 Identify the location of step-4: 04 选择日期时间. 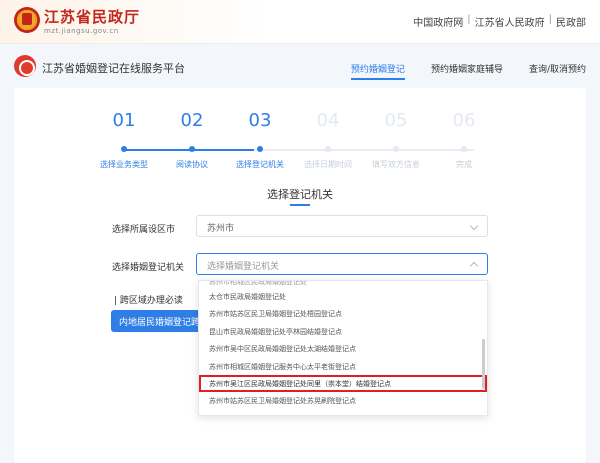
(328, 140).